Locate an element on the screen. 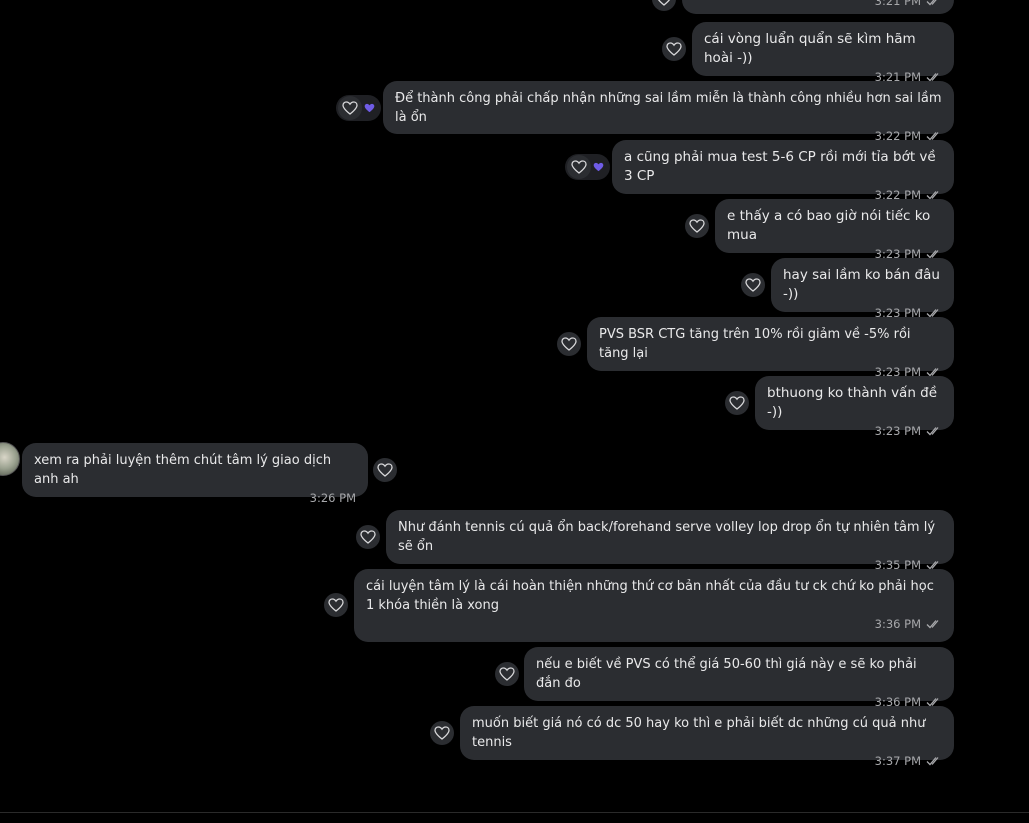  message-meta: 3:36 PM is located at coordinates (654, 624).